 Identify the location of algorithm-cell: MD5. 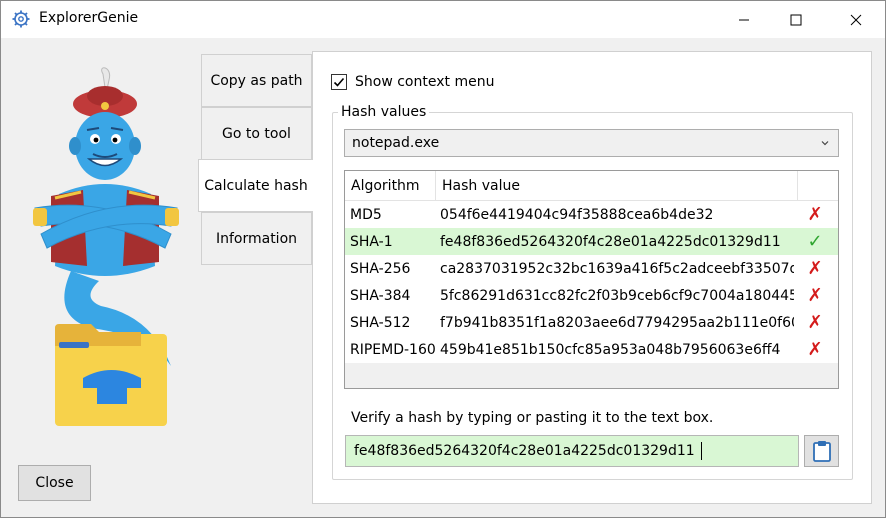
(366, 214).